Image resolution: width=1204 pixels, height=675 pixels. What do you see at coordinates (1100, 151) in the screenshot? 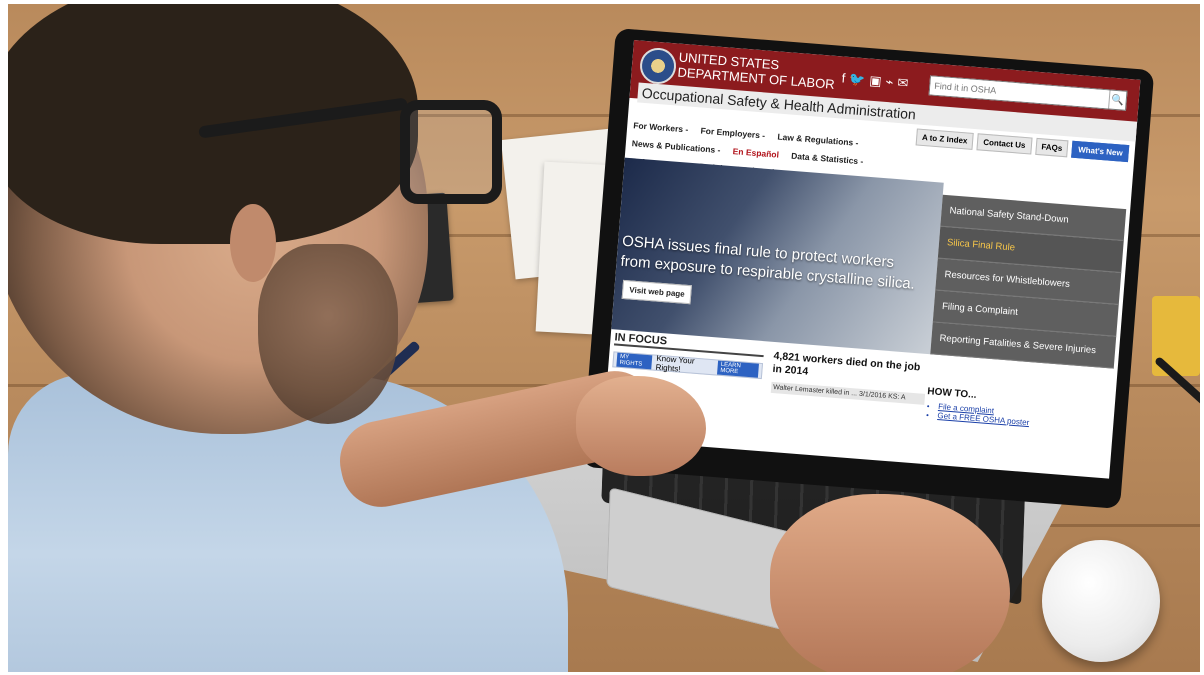
I see `whats-new-link: What's New` at bounding box center [1100, 151].